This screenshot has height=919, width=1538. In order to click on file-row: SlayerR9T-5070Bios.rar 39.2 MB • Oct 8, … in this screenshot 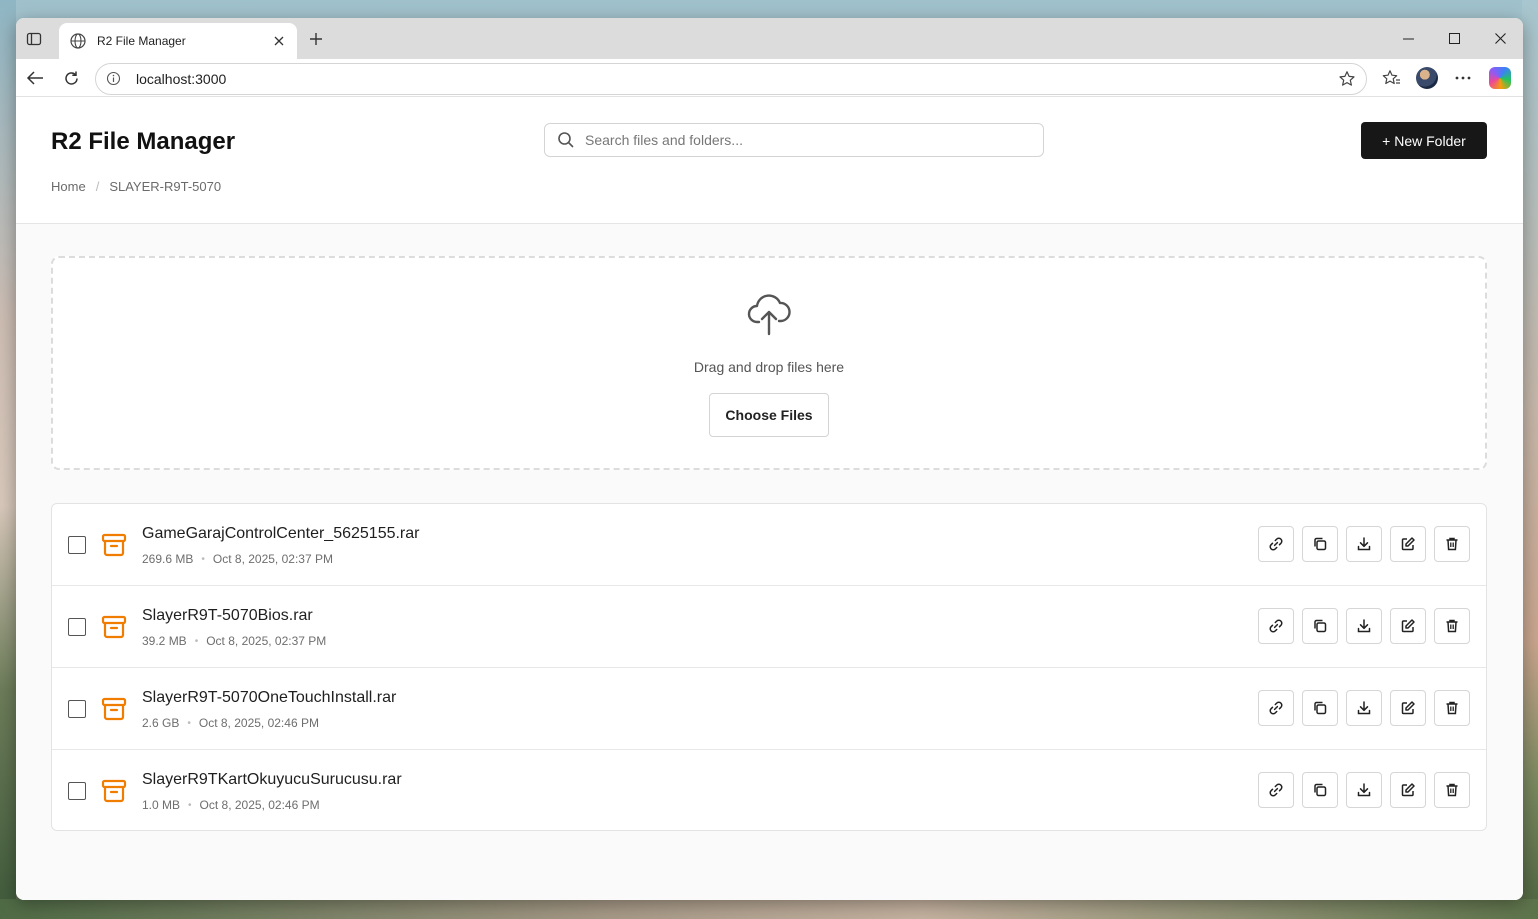, I will do `click(769, 627)`.